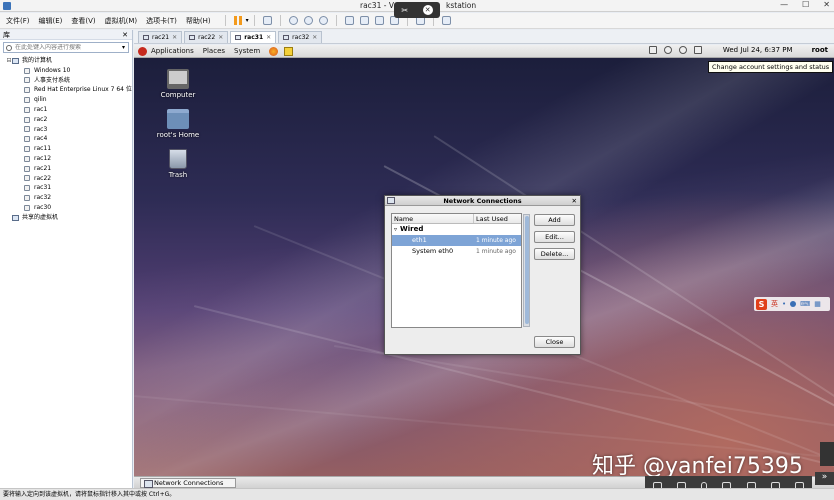  Describe the element at coordinates (433, 218) in the screenshot. I see `column-name: Name` at that location.